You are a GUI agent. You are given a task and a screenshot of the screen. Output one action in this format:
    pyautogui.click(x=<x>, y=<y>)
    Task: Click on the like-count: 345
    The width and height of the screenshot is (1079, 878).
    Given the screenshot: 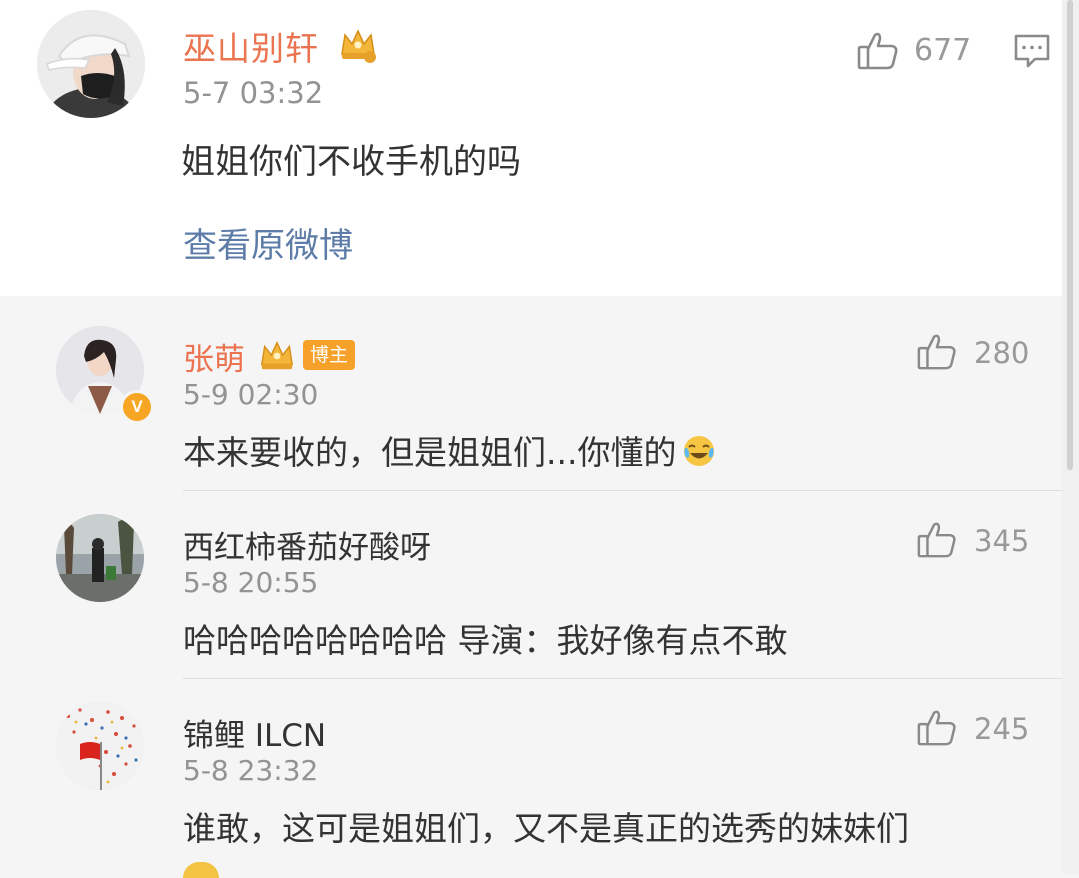 What is the action you would take?
    pyautogui.click(x=1002, y=541)
    